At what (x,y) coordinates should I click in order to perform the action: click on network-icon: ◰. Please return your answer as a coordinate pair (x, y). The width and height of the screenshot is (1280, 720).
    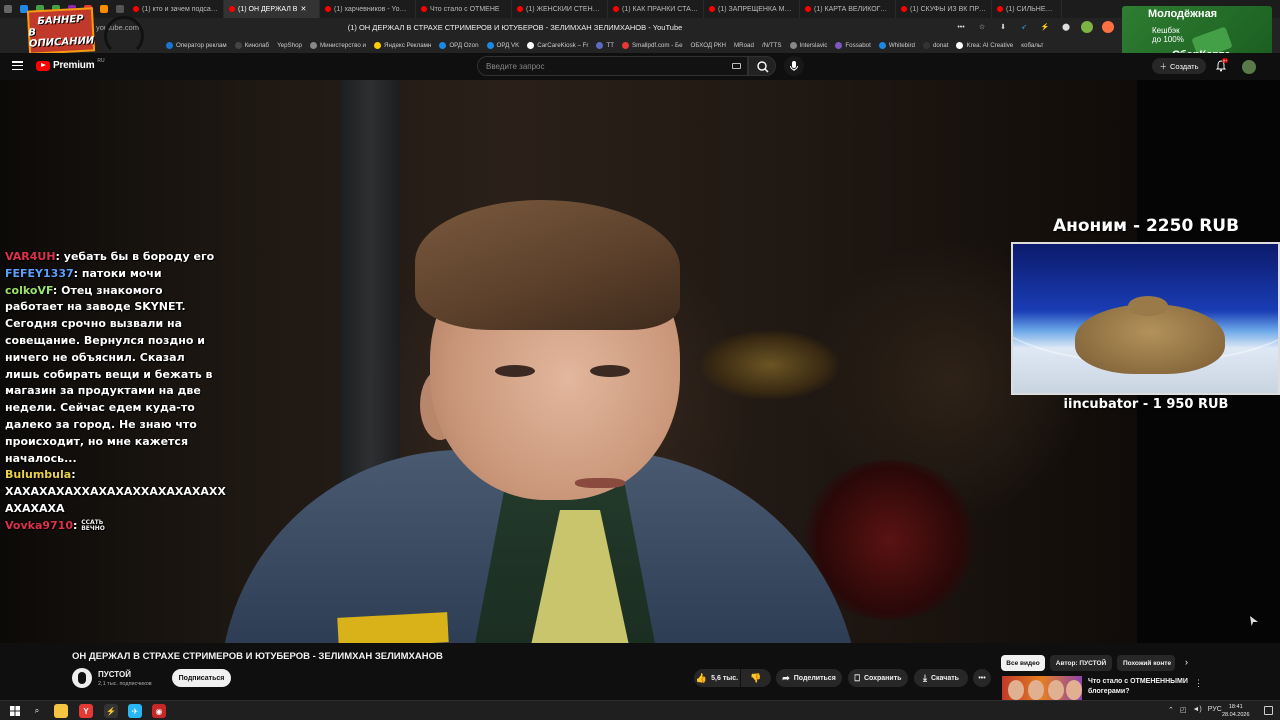
    Looking at the image, I should click on (1183, 710).